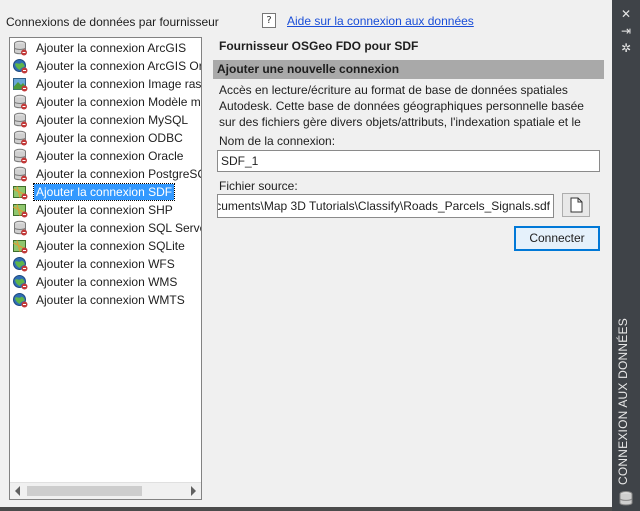 The width and height of the screenshot is (640, 511). Describe the element at coordinates (119, 66) in the screenshot. I see `provider-item-label: Ajouter la connexion ArcGIS Or` at that location.